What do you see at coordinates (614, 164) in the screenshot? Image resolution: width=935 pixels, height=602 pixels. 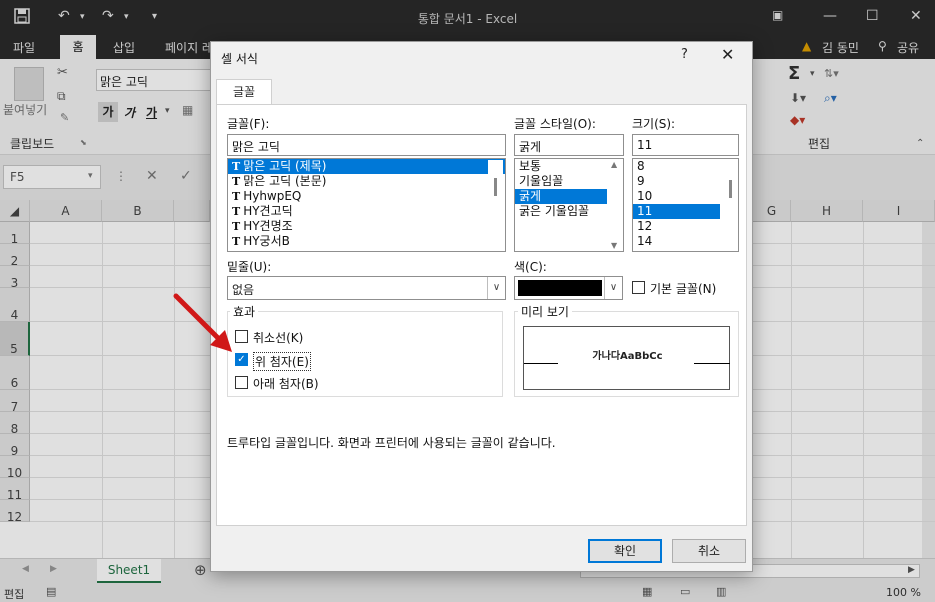 I see `scroll-up-icon: ▲` at bounding box center [614, 164].